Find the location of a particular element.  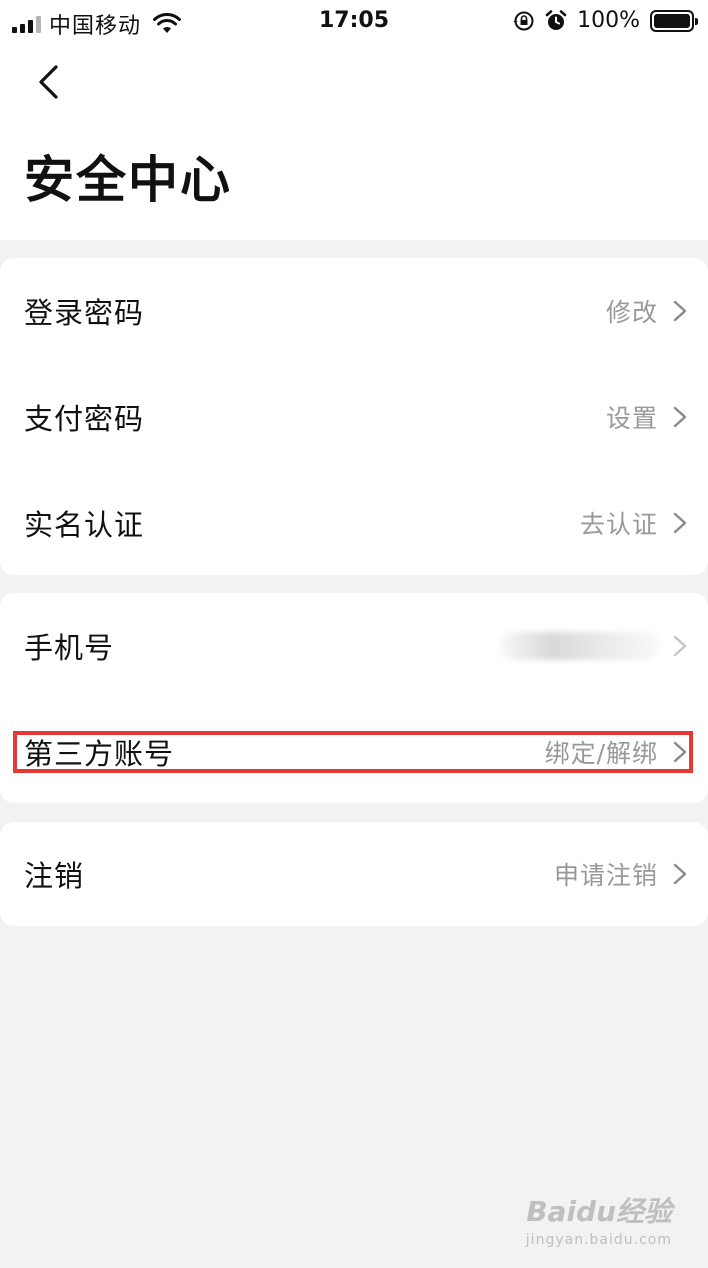

watermark-logo: Baidu经验 is located at coordinates (599, 1211).